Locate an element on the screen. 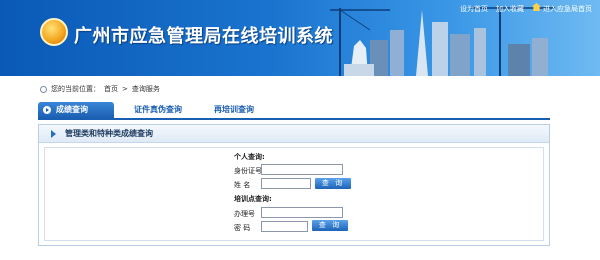  tab-bar: 成绩查询 证件真伪查询 再培训查询 is located at coordinates (294, 111).